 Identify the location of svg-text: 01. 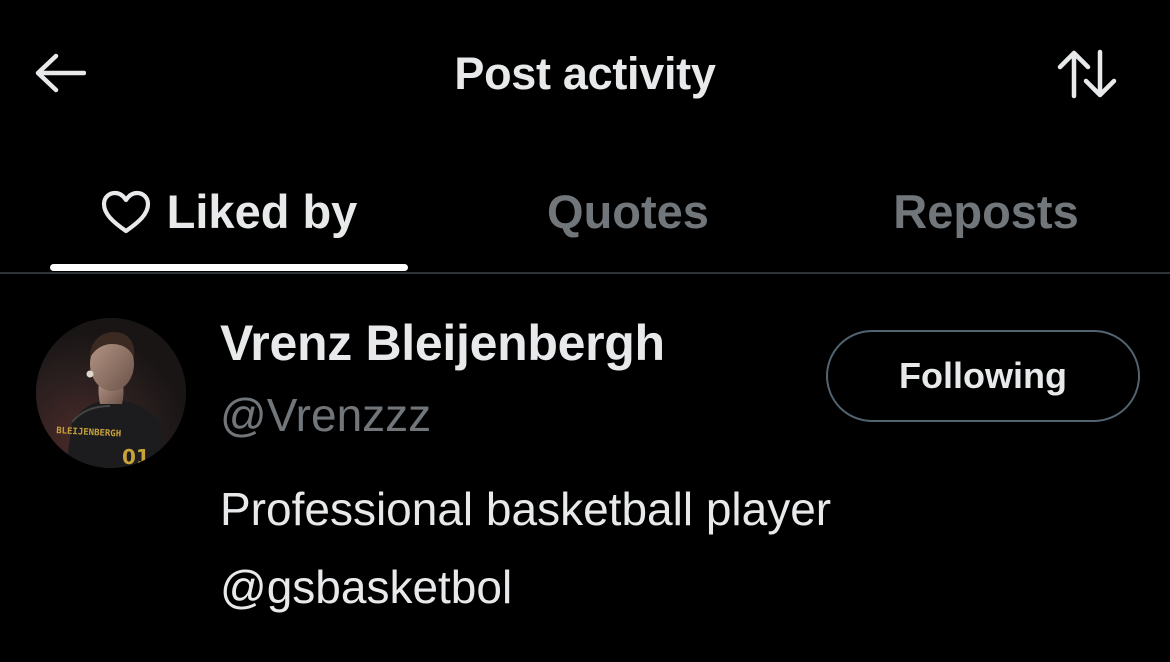
(136, 456).